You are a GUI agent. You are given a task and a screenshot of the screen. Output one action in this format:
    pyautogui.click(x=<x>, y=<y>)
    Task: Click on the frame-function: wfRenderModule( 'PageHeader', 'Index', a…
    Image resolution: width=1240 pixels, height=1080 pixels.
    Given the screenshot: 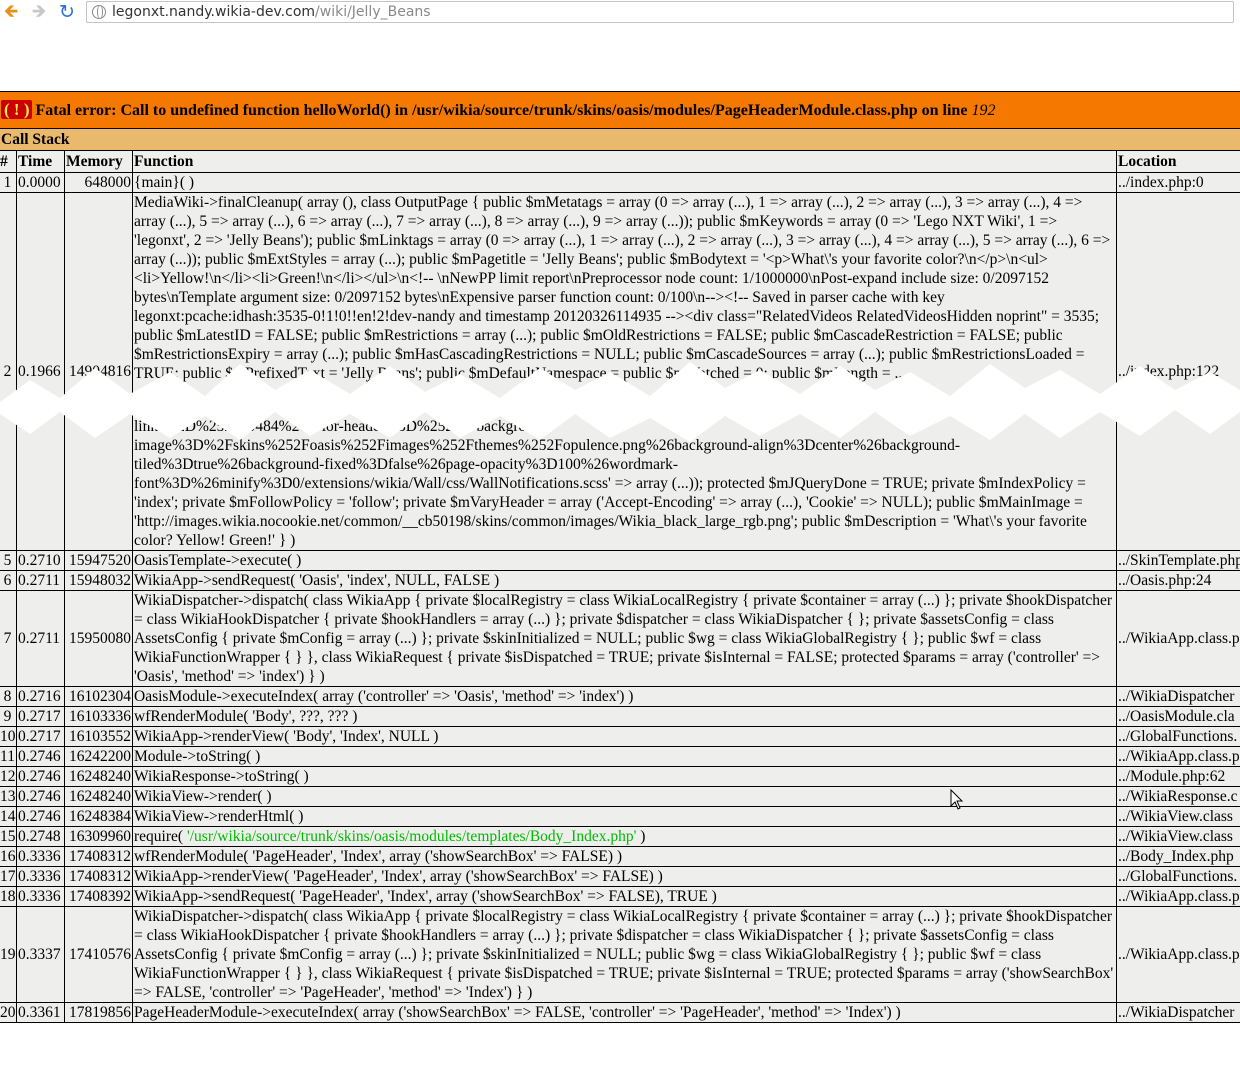 What is the action you would take?
    pyautogui.click(x=624, y=856)
    